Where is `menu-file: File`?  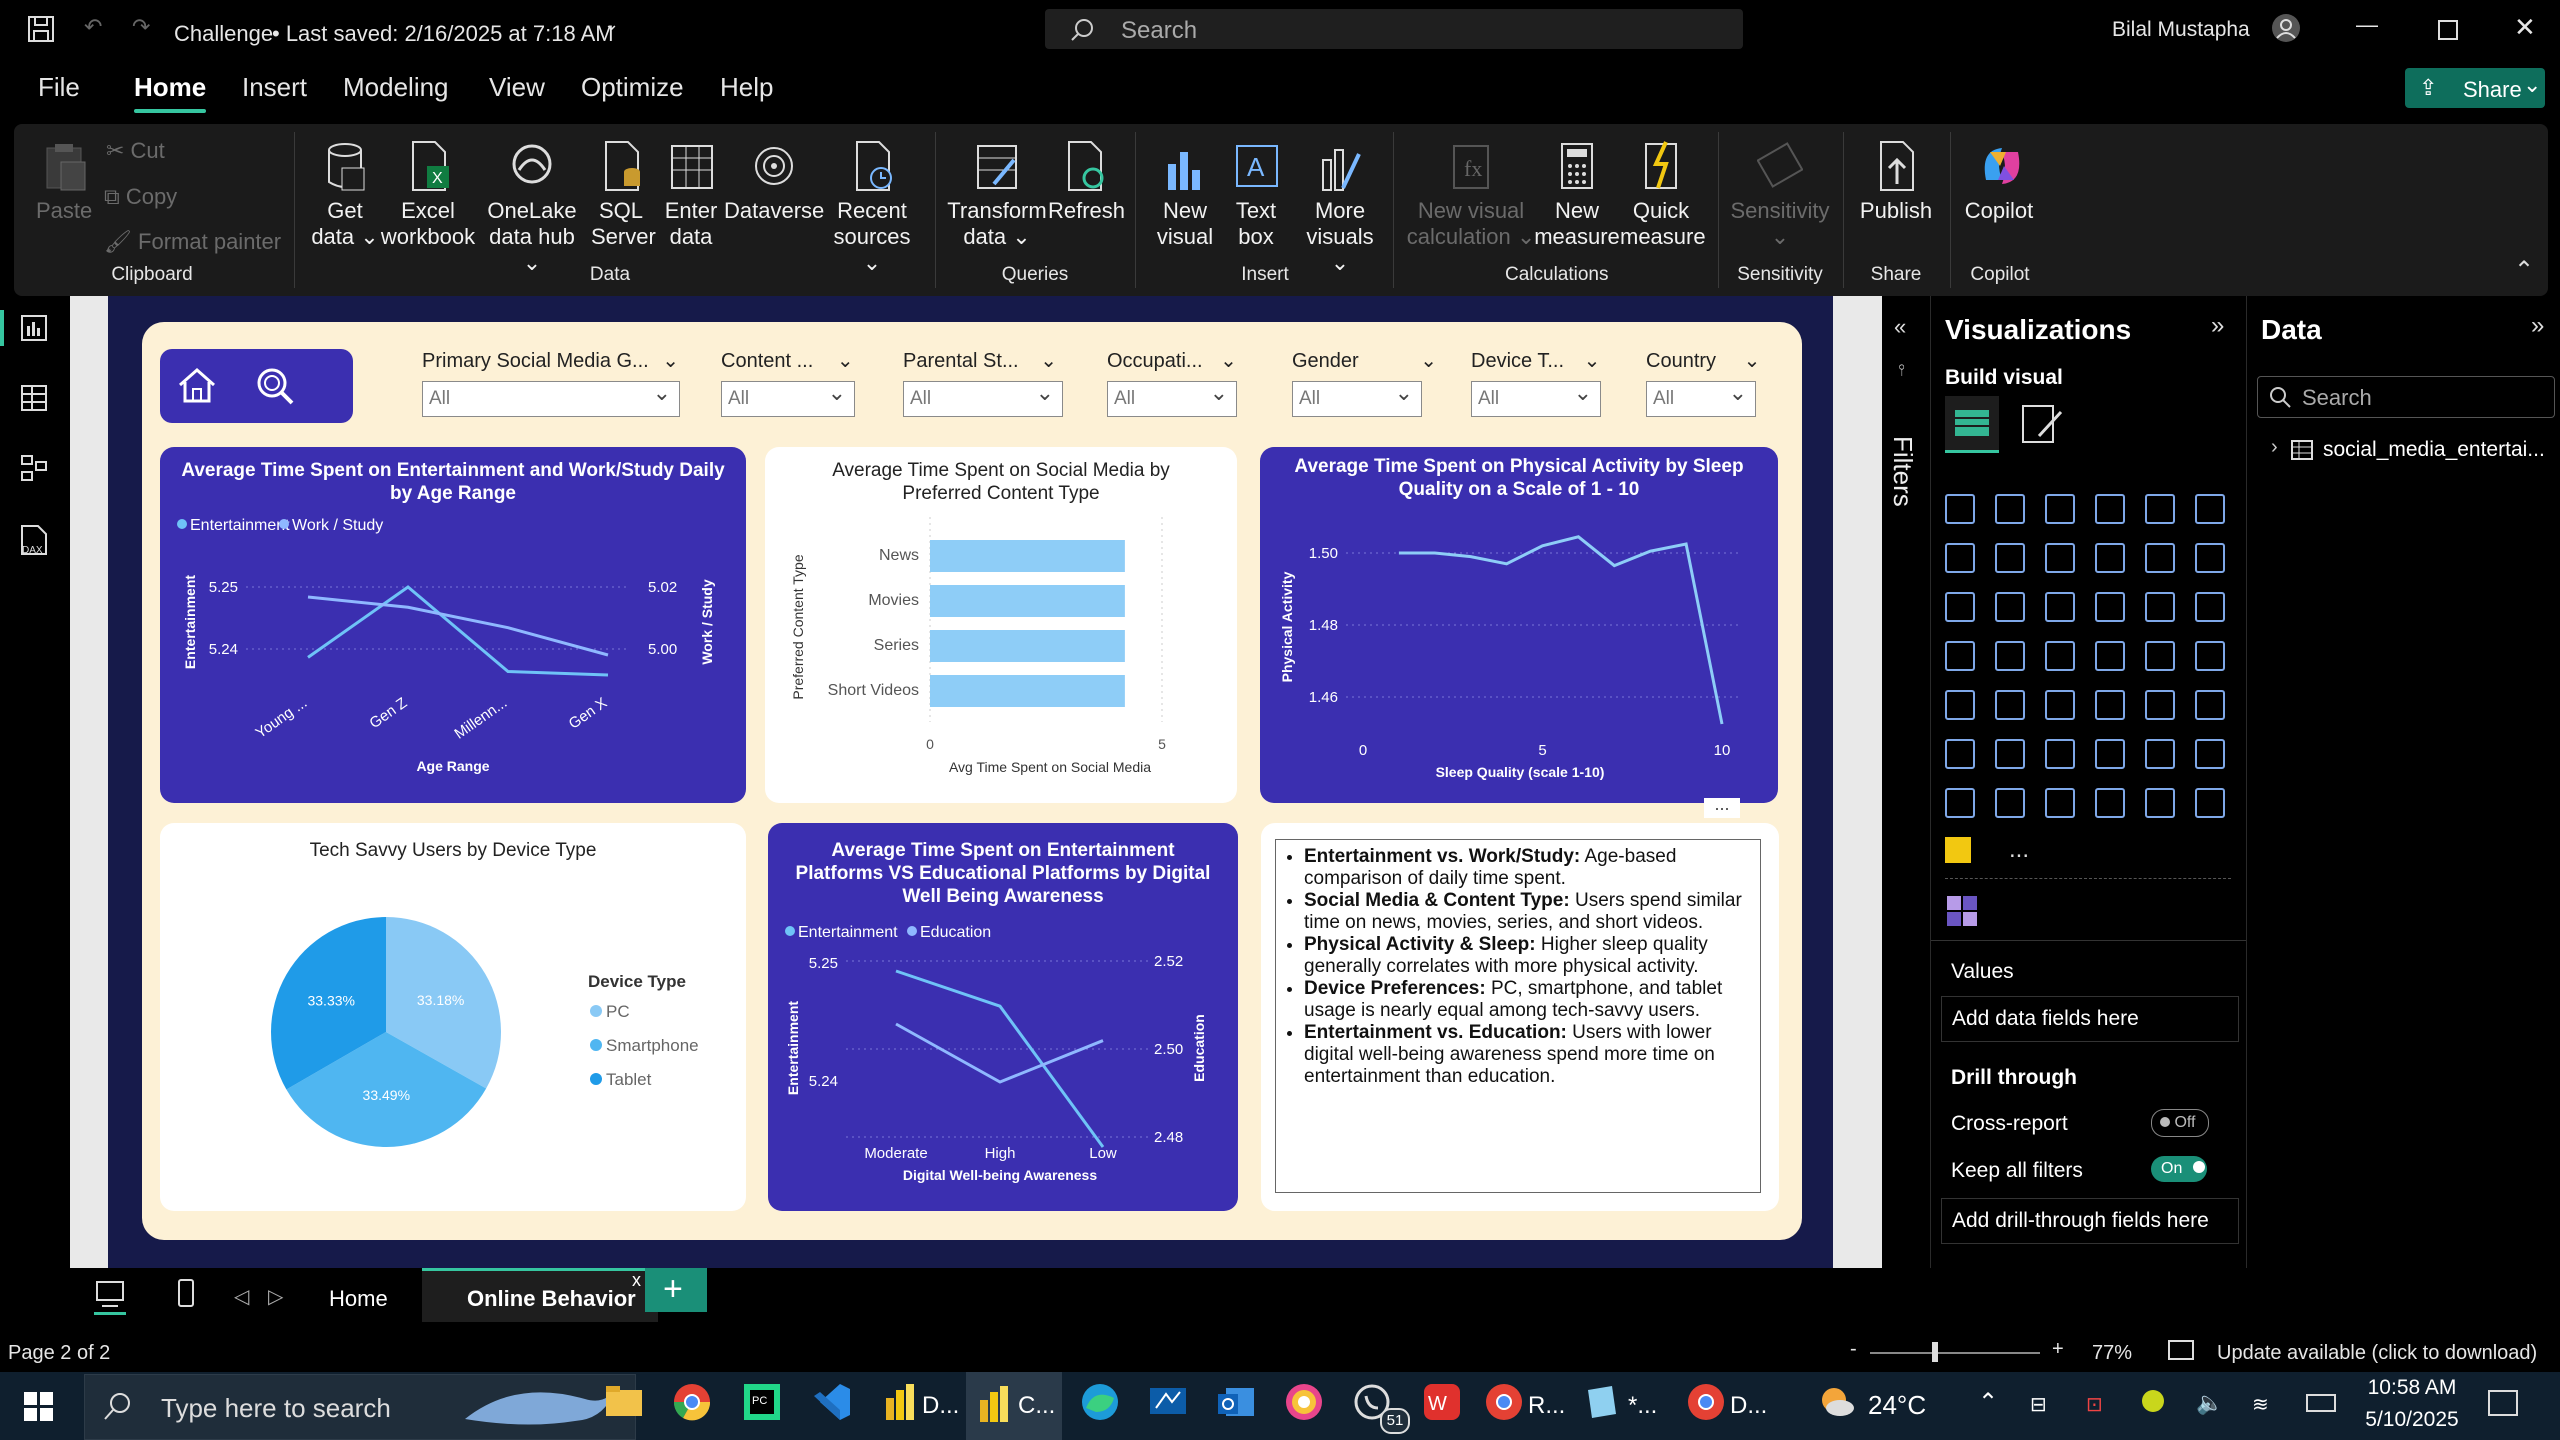 menu-file: File is located at coordinates (59, 87).